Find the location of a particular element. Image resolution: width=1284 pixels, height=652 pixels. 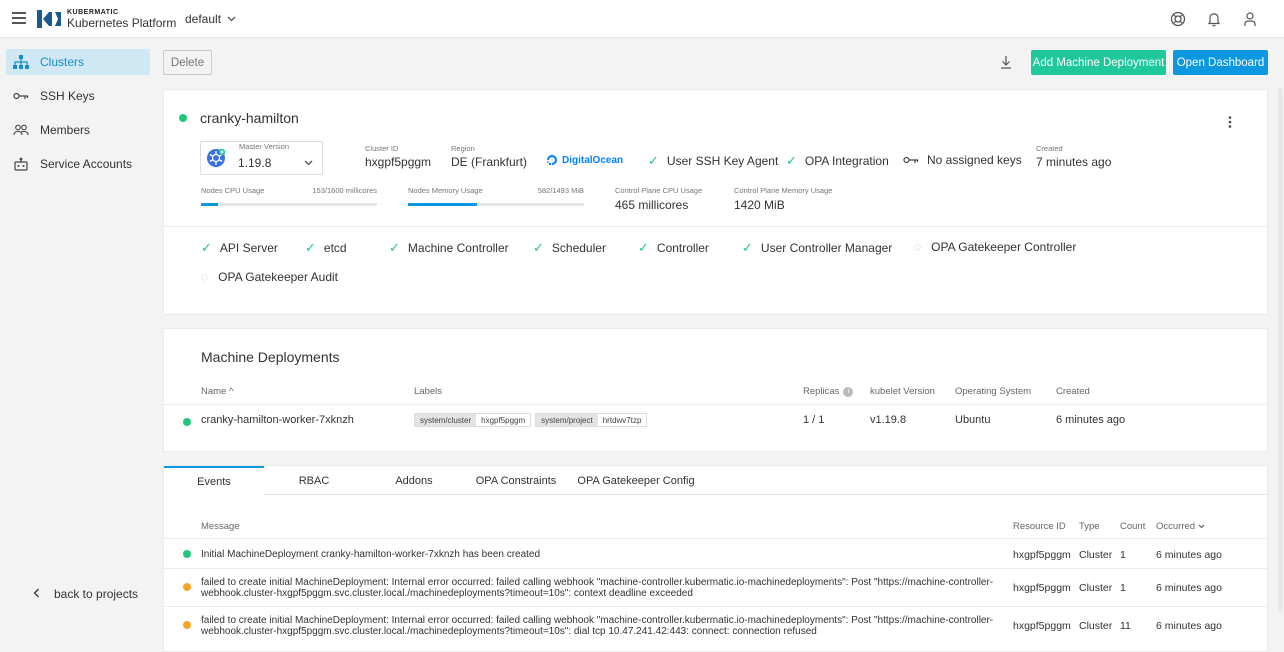

health-label: Machine Controller is located at coordinates (458, 248).